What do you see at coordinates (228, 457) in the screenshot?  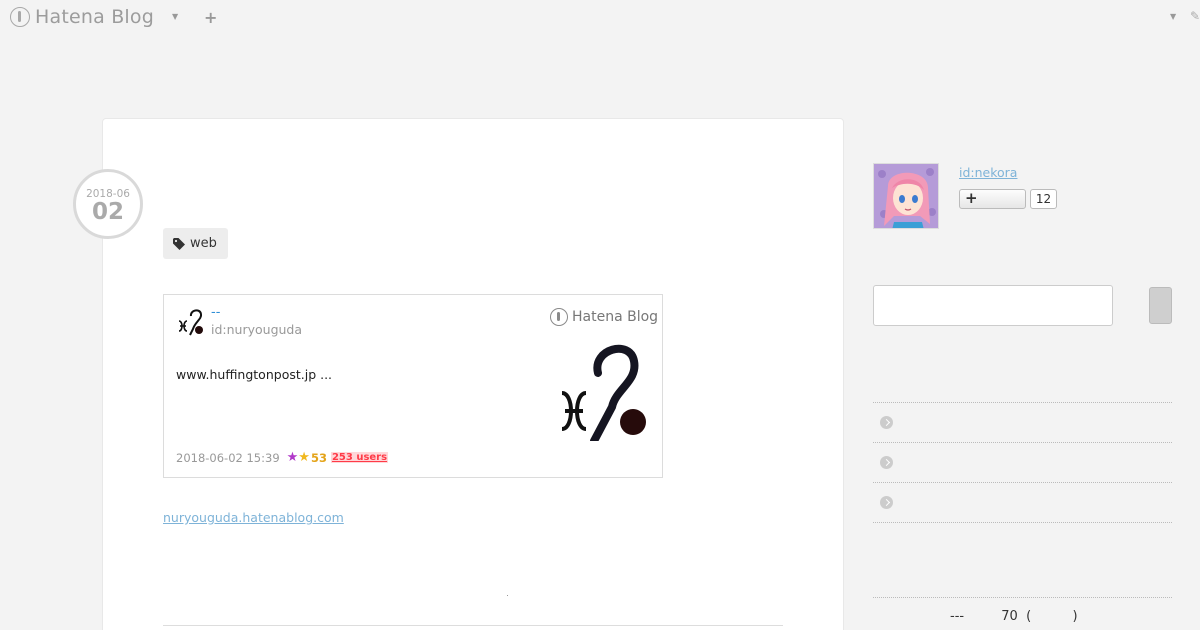 I see `embed-timestamp: 2018-06-02 15:39` at bounding box center [228, 457].